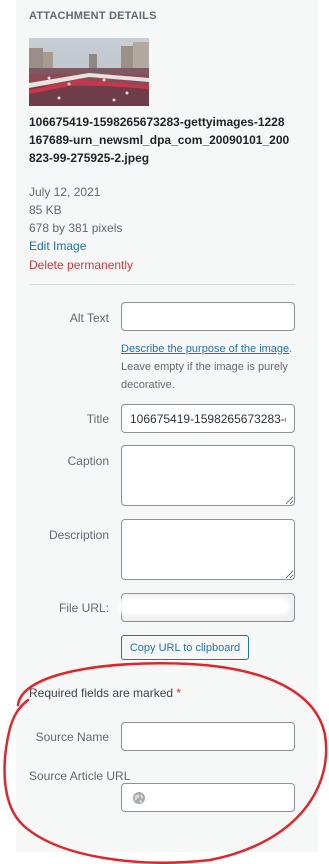 The image size is (329, 864). I want to click on file-size: 85 KB, so click(45, 210).